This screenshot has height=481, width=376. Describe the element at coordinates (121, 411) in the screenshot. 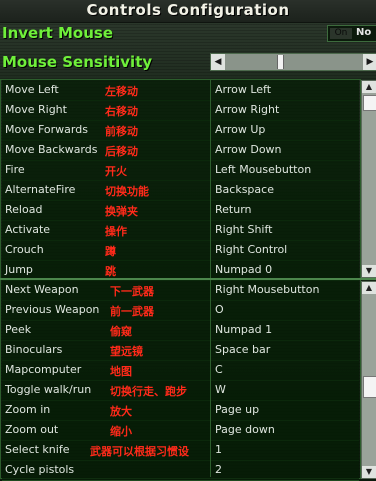

I see `chinese-annotation: 放大` at that location.